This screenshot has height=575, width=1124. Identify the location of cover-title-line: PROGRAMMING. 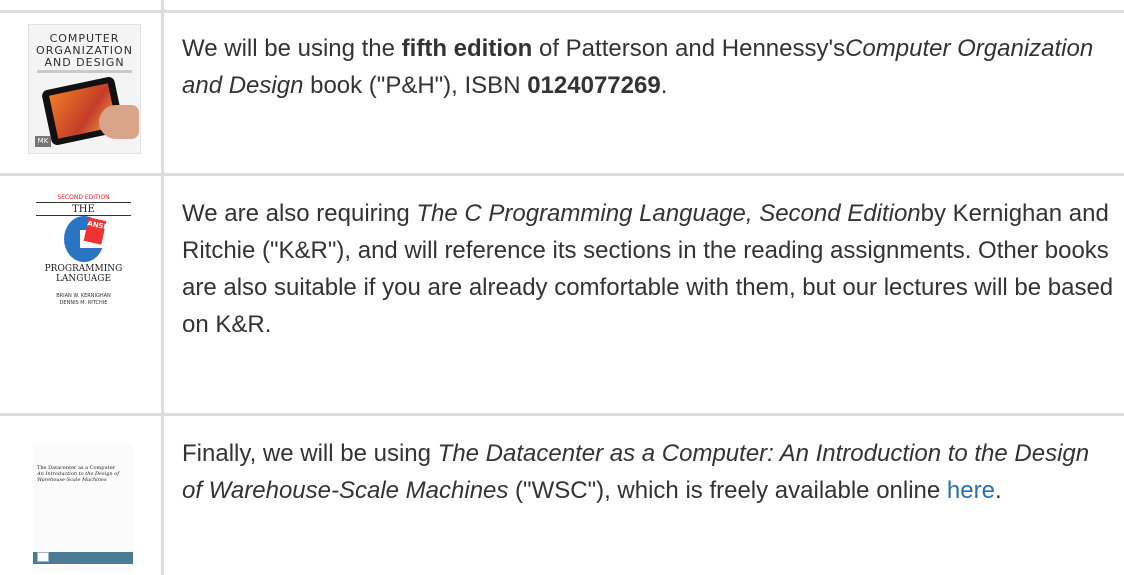
(83, 269).